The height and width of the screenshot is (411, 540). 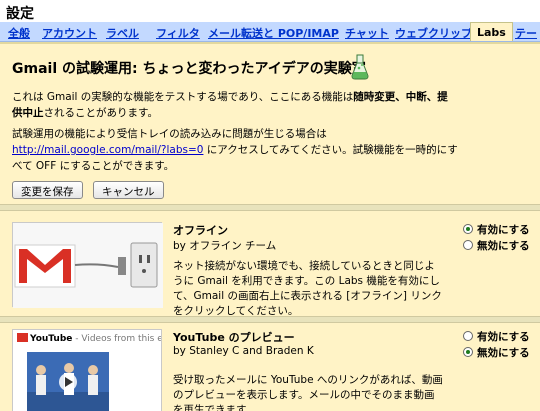 What do you see at coordinates (47, 190) in the screenshot?
I see `save-changes-button: 変更を保存` at bounding box center [47, 190].